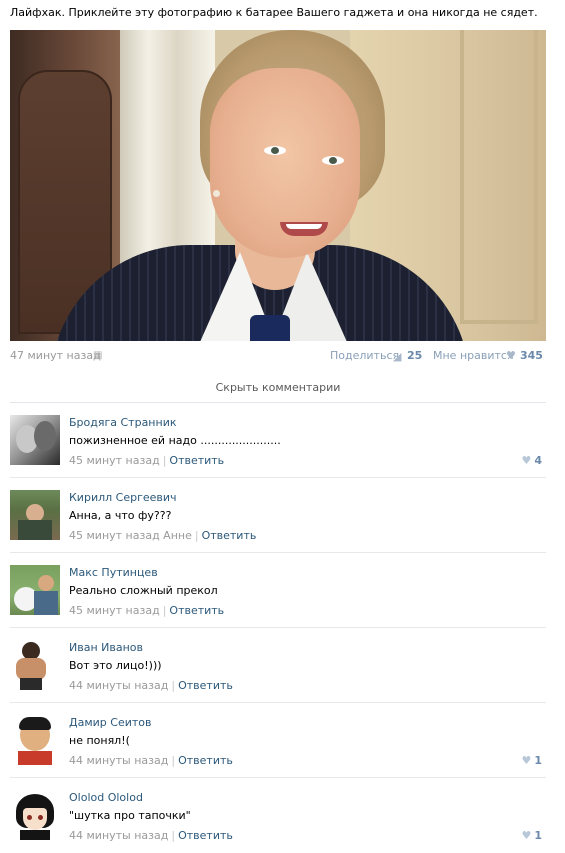 This screenshot has height=853, width=565. Describe the element at coordinates (123, 497) in the screenshot. I see `comment-author: Кирилл Сергеевич` at that location.